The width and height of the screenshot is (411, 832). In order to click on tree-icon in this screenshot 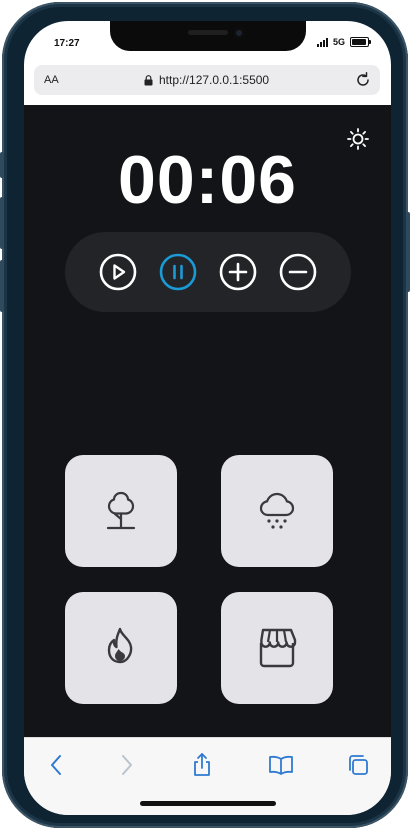, I will do `click(121, 510)`.